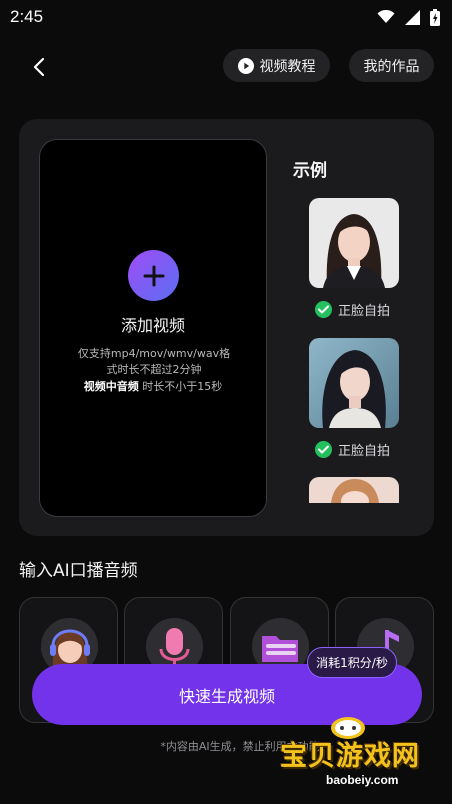  Describe the element at coordinates (386, 16) in the screenshot. I see `wifi-icon` at that location.